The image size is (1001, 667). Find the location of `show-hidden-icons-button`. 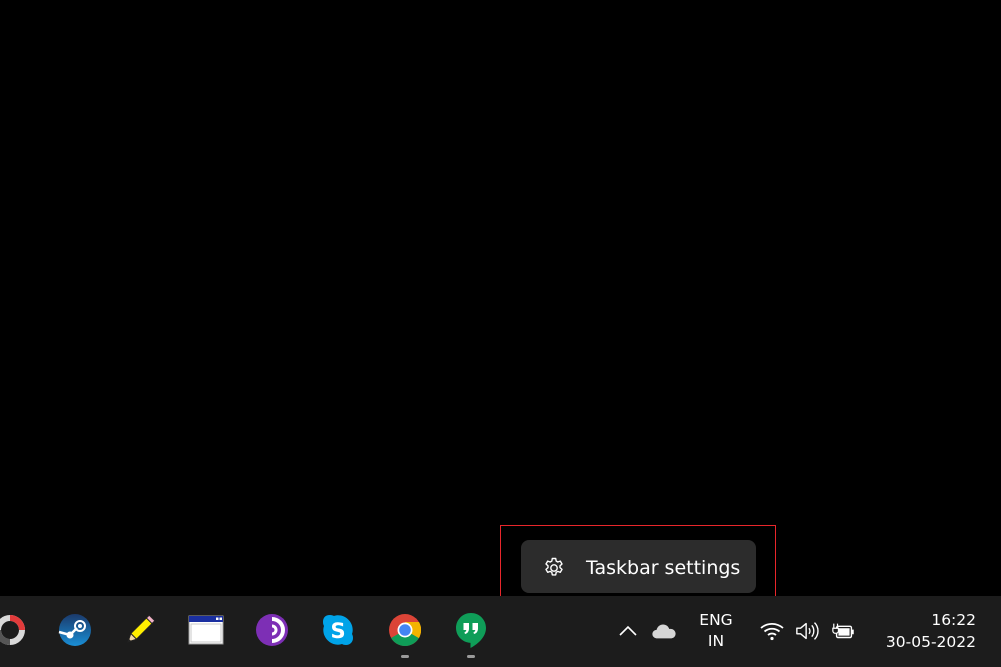

show-hidden-icons-button is located at coordinates (628, 631).